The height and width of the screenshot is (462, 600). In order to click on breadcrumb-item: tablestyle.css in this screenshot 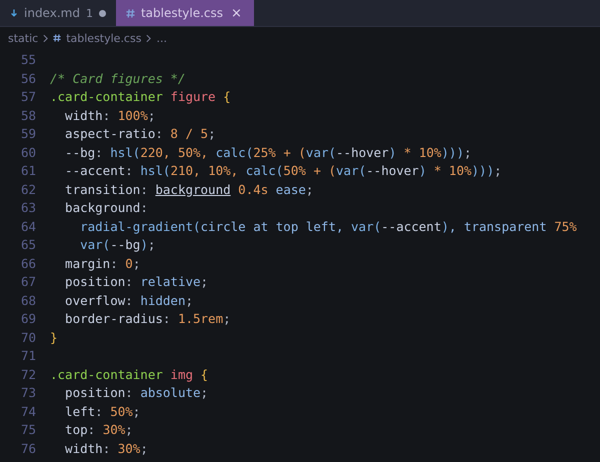, I will do `click(104, 38)`.